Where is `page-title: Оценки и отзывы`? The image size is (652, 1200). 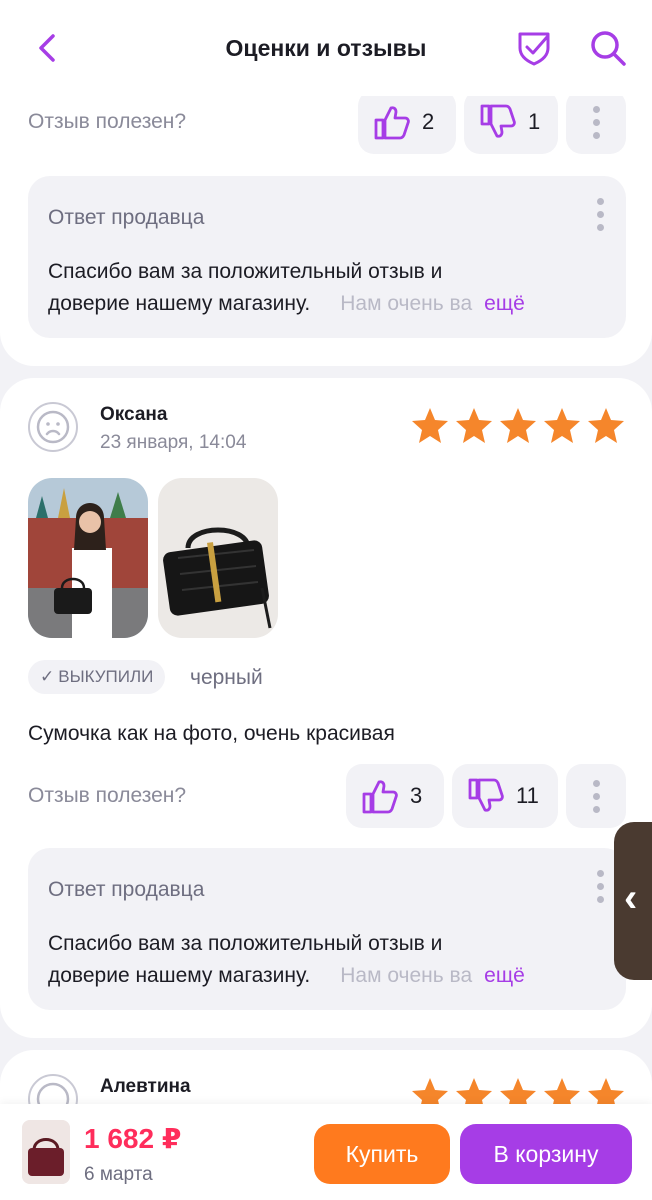 page-title: Оценки и отзывы is located at coordinates (326, 47).